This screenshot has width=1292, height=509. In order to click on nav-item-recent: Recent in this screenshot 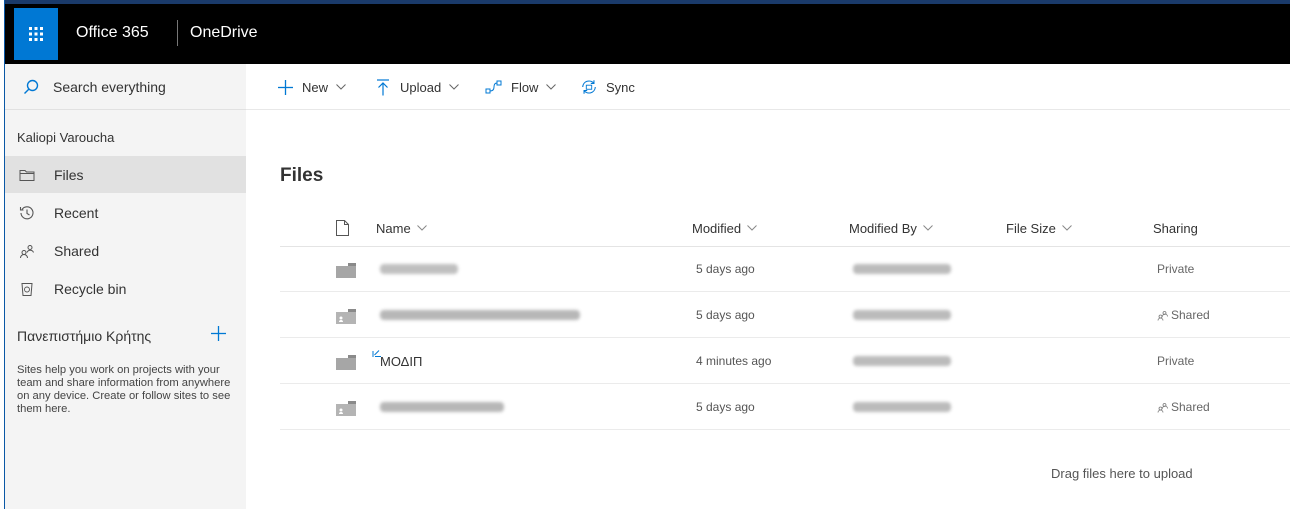, I will do `click(125, 212)`.